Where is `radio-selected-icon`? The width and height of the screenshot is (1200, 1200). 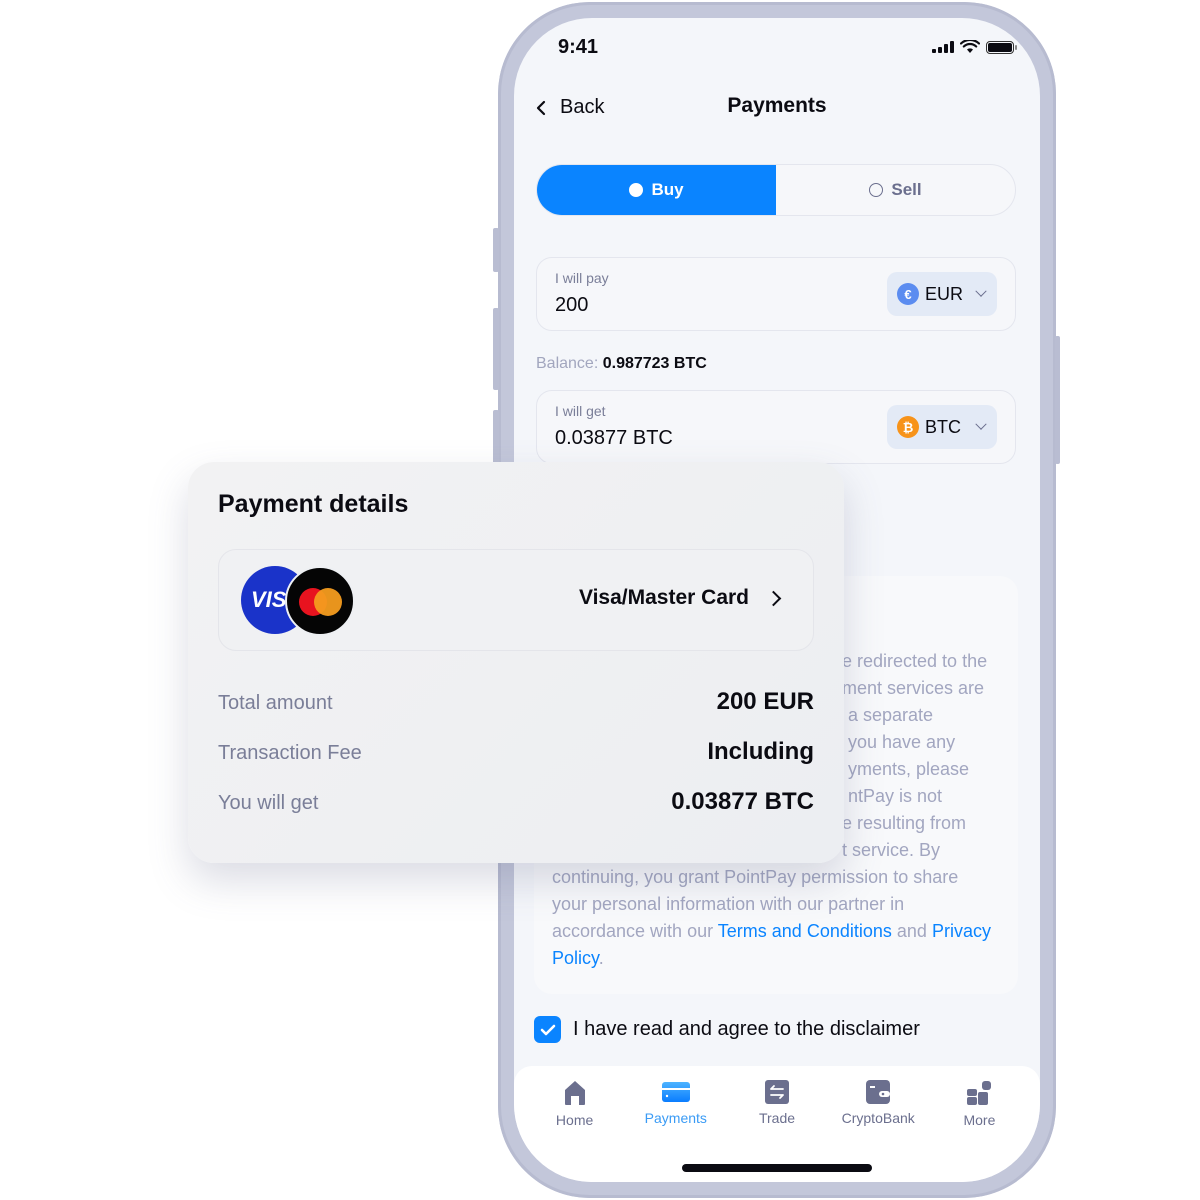
radio-selected-icon is located at coordinates (636, 190).